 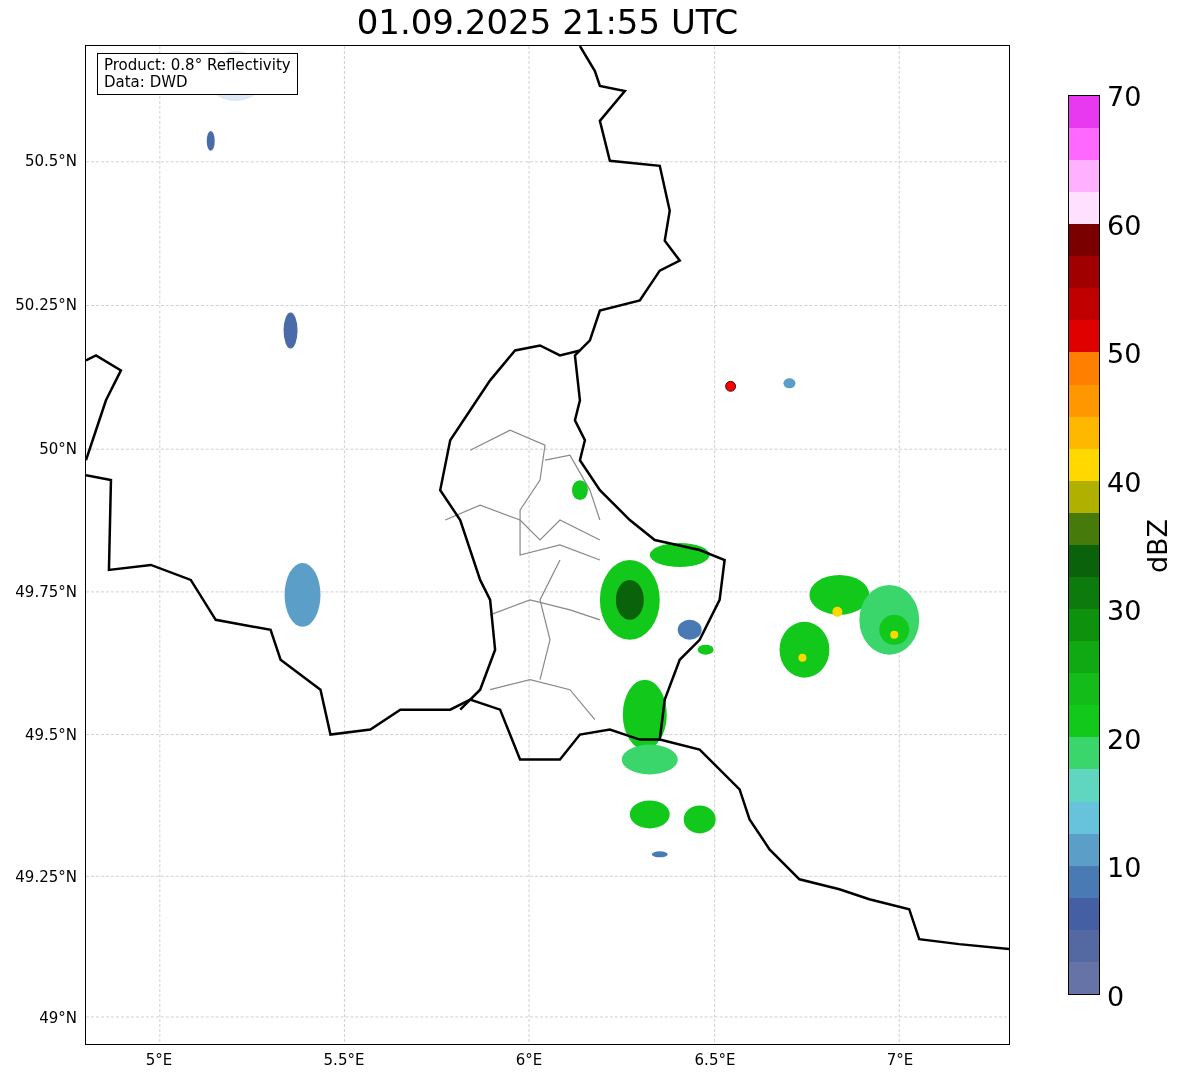 I want to click on longitude-label: 6.5°E, so click(x=715, y=1060).